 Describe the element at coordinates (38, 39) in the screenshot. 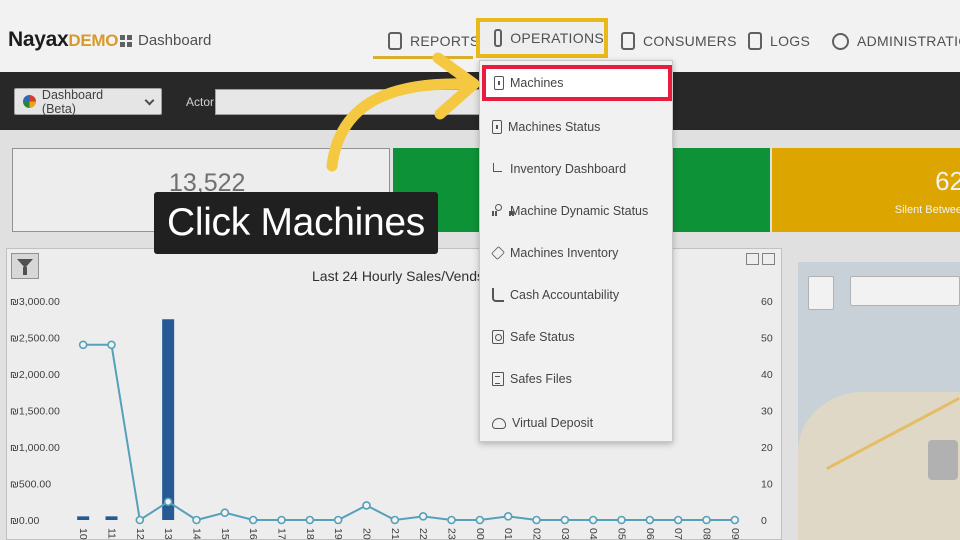

I see `brand-name: Nayax` at that location.